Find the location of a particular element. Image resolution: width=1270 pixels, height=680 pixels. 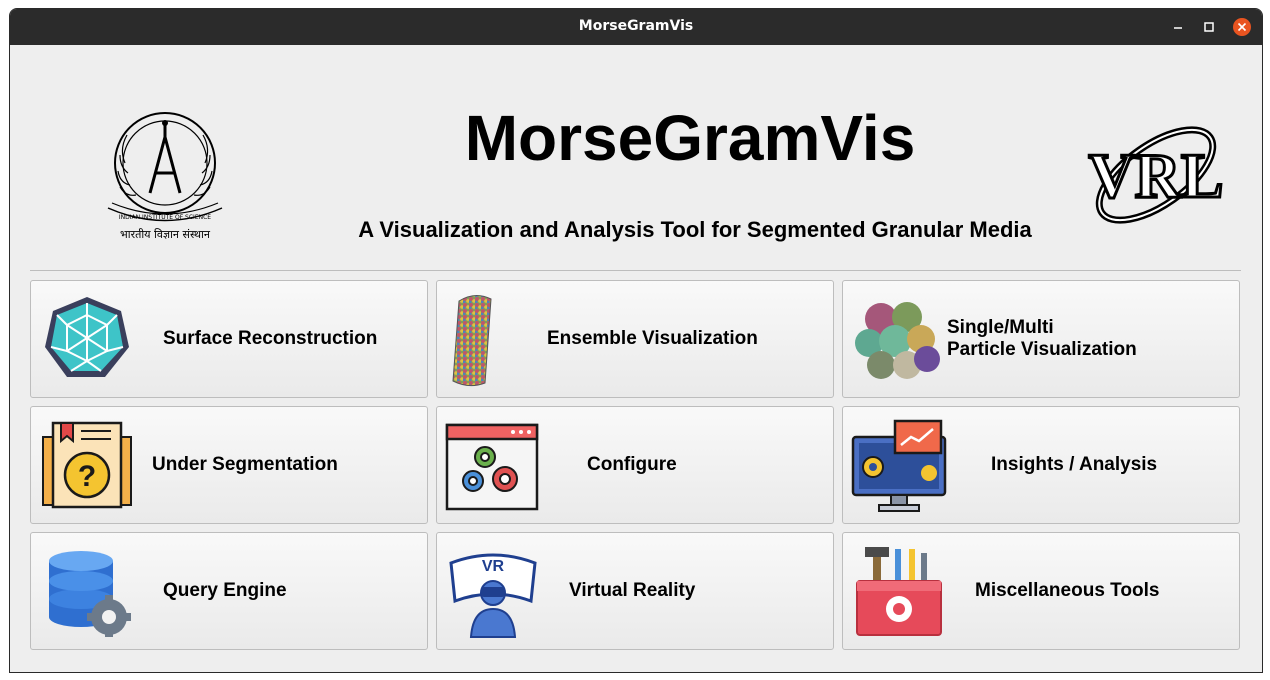

query-engine-button: Query Engine is located at coordinates (229, 591).